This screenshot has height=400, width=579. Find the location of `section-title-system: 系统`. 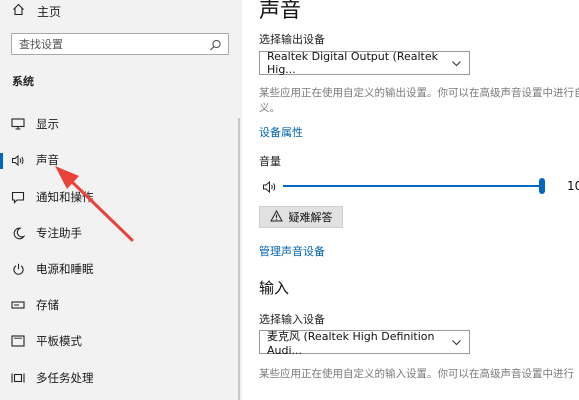

section-title-system: 系统 is located at coordinates (23, 81).